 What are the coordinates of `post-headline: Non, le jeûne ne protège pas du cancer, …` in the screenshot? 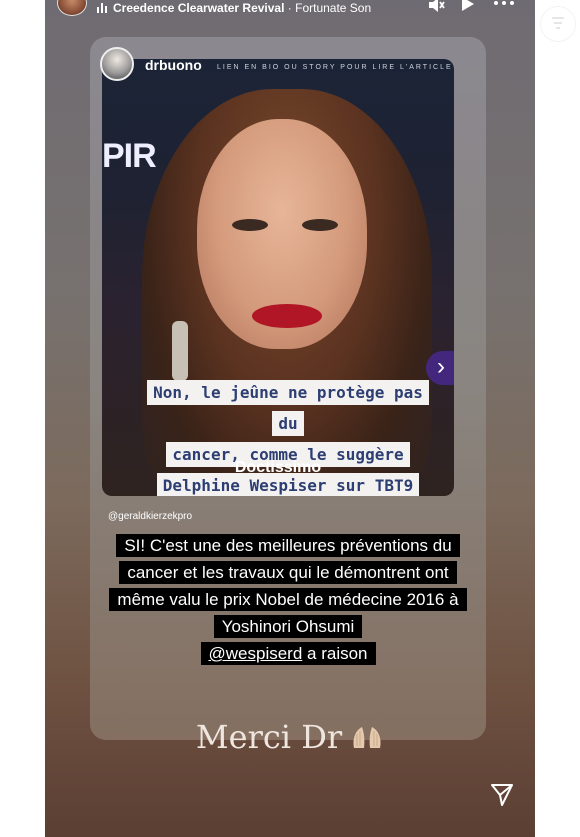 It's located at (288, 436).